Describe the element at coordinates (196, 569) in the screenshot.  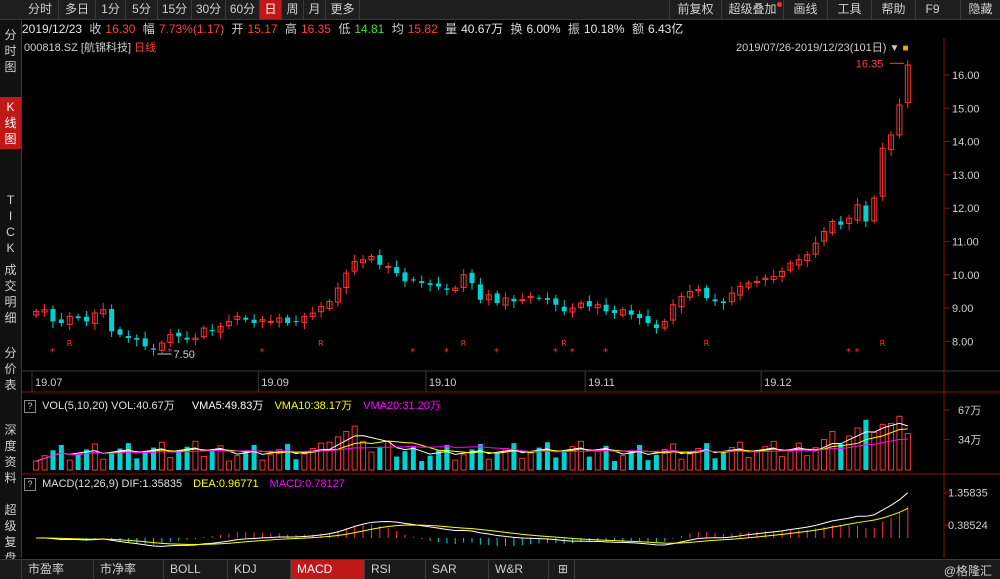
I see `indicator-tab-2: BOLL` at that location.